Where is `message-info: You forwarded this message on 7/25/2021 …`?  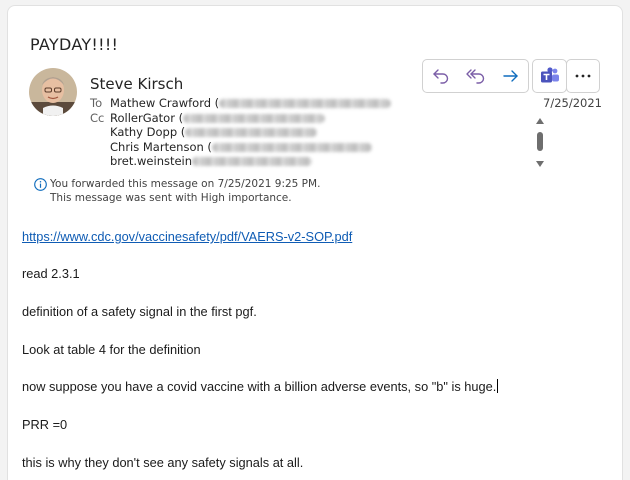
message-info: You forwarded this message on 7/25/2021 … is located at coordinates (177, 191).